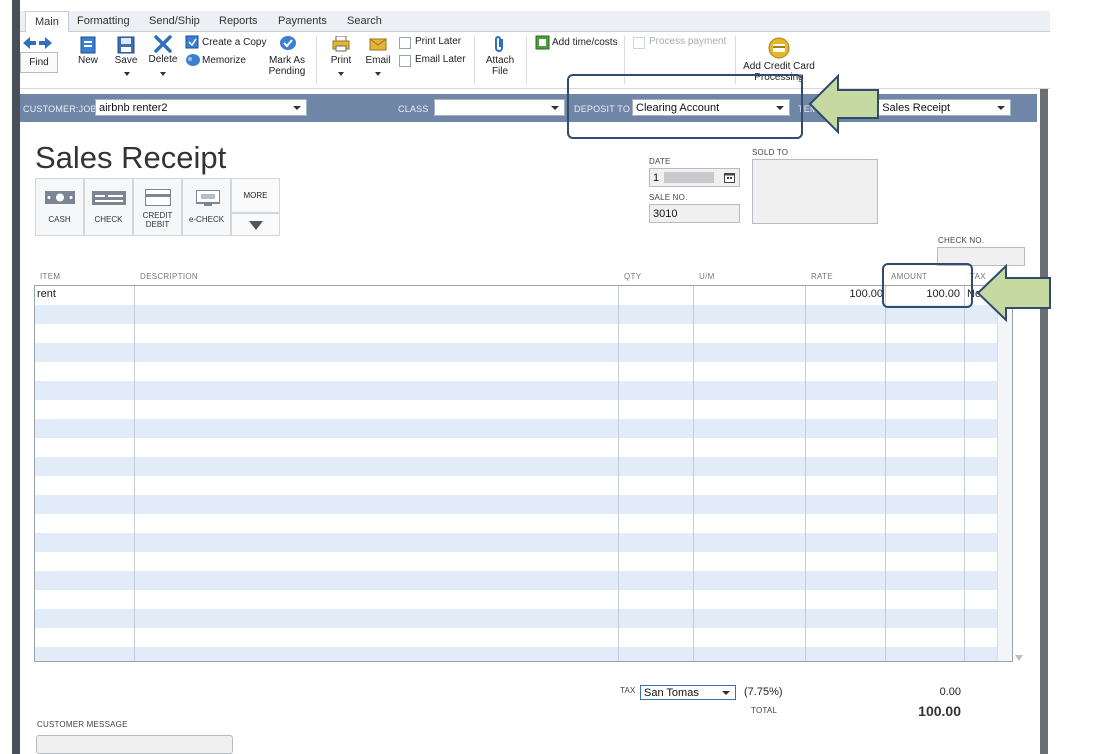 Image resolution: width=1095 pixels, height=754 pixels. Describe the element at coordinates (378, 73) in the screenshot. I see `email-dropdown-icon` at that location.